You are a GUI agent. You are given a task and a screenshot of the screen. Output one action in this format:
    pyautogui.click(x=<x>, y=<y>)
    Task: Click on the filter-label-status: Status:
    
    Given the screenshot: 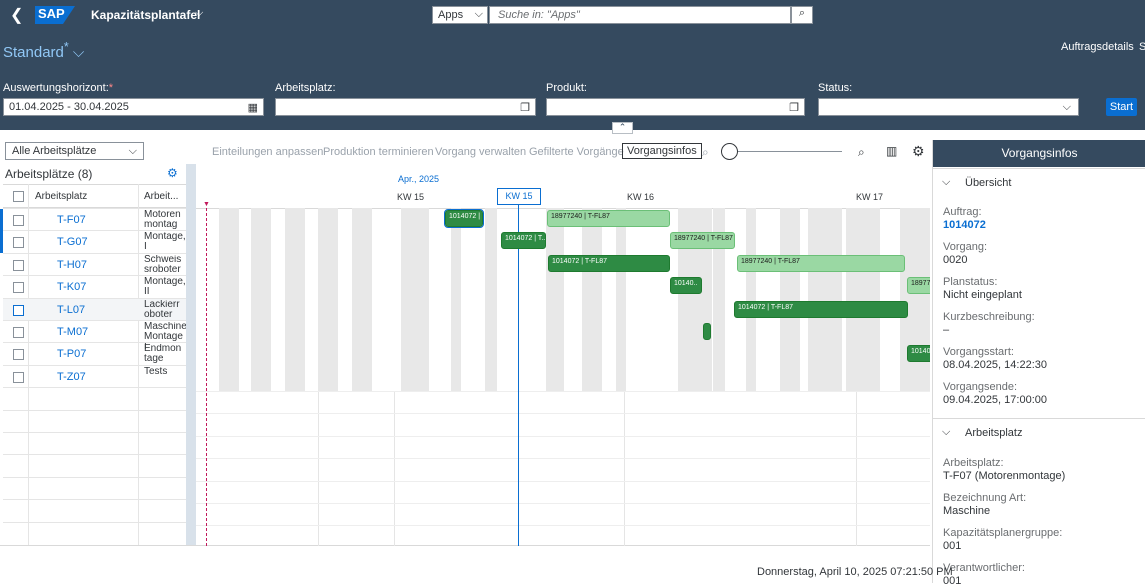 What is the action you would take?
    pyautogui.click(x=835, y=88)
    